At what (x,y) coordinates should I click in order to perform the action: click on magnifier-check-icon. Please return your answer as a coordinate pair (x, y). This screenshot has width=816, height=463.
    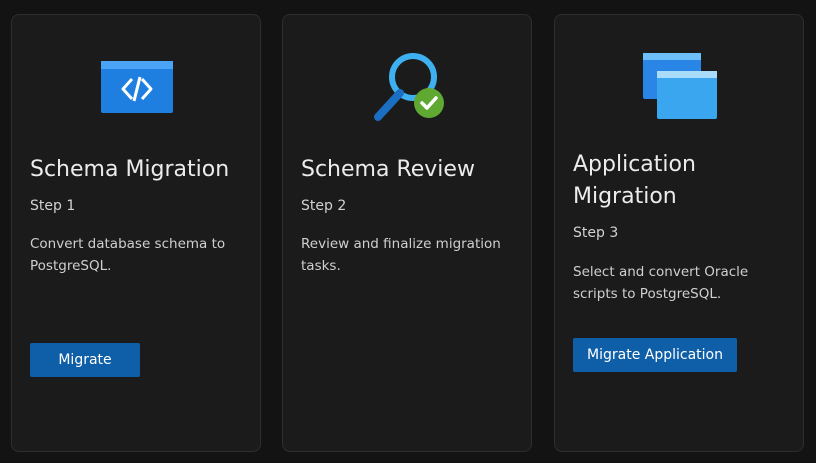
    Looking at the image, I should click on (410, 91).